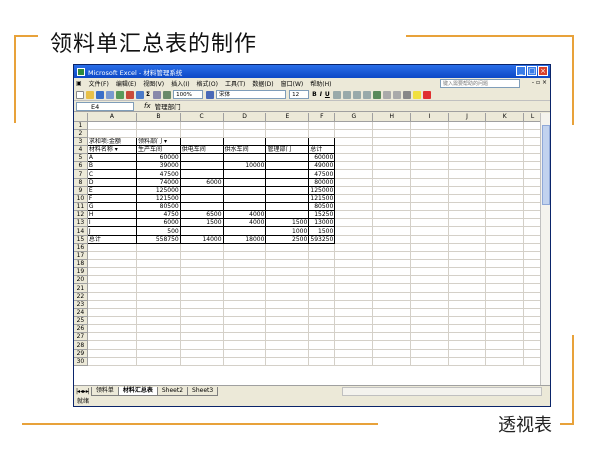  I want to click on zoom-select: 100%, so click(188, 94).